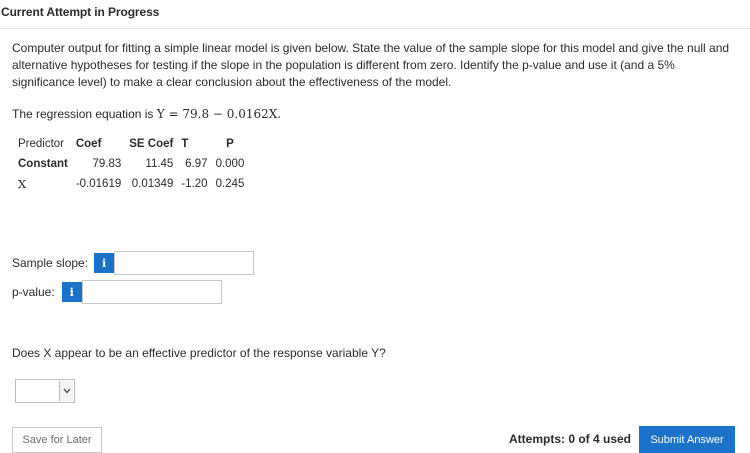  Describe the element at coordinates (151, 144) in the screenshot. I see `header-se-coef: SE Coef` at that location.